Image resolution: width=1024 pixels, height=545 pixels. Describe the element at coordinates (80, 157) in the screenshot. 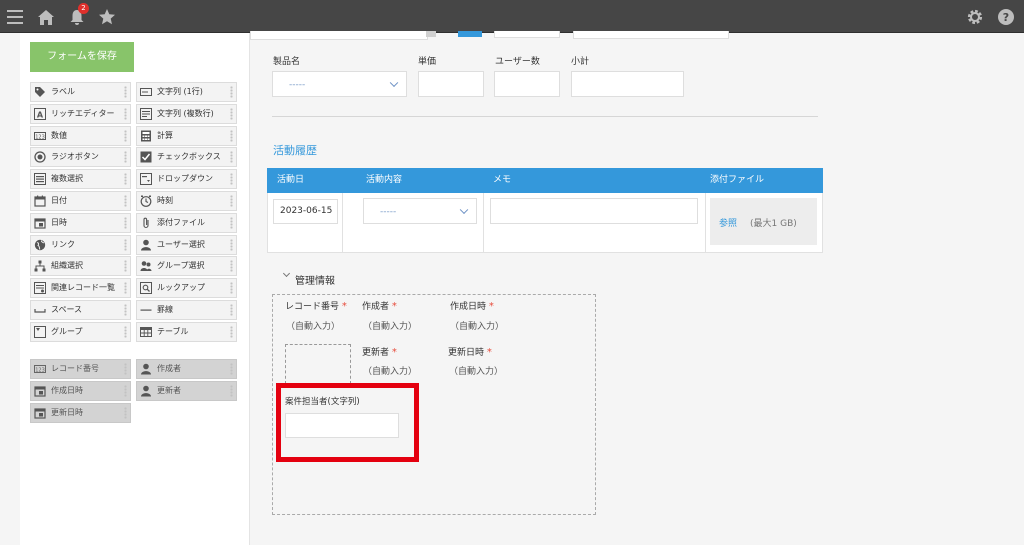

I see `palette-field-item-6: ラジオボタン` at that location.